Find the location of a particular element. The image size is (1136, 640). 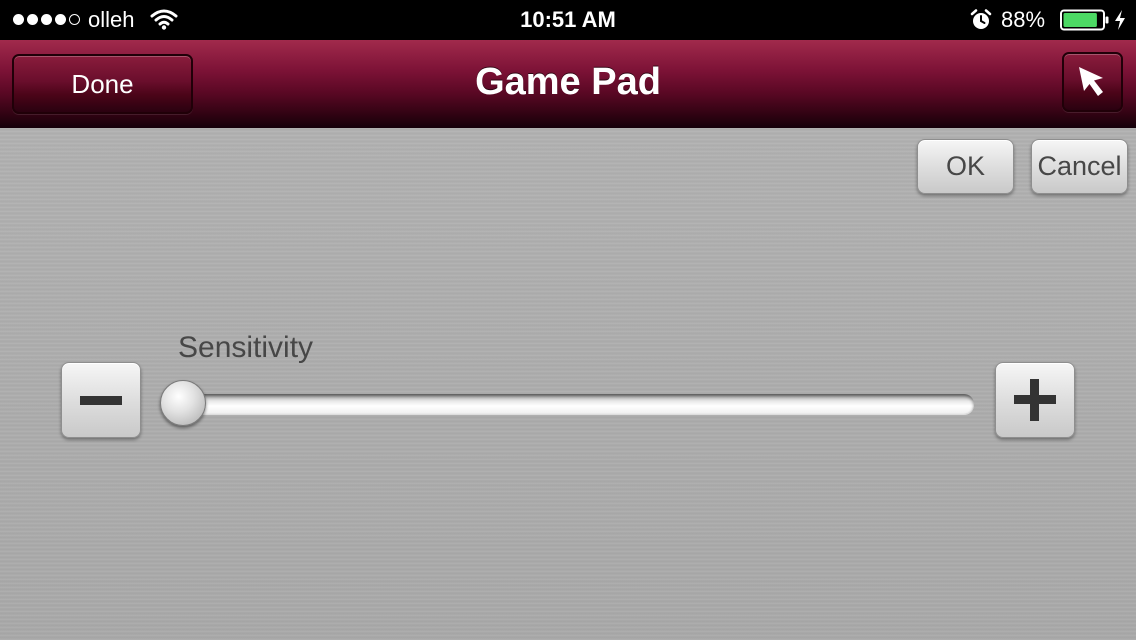

plus-icon is located at coordinates (1035, 400).